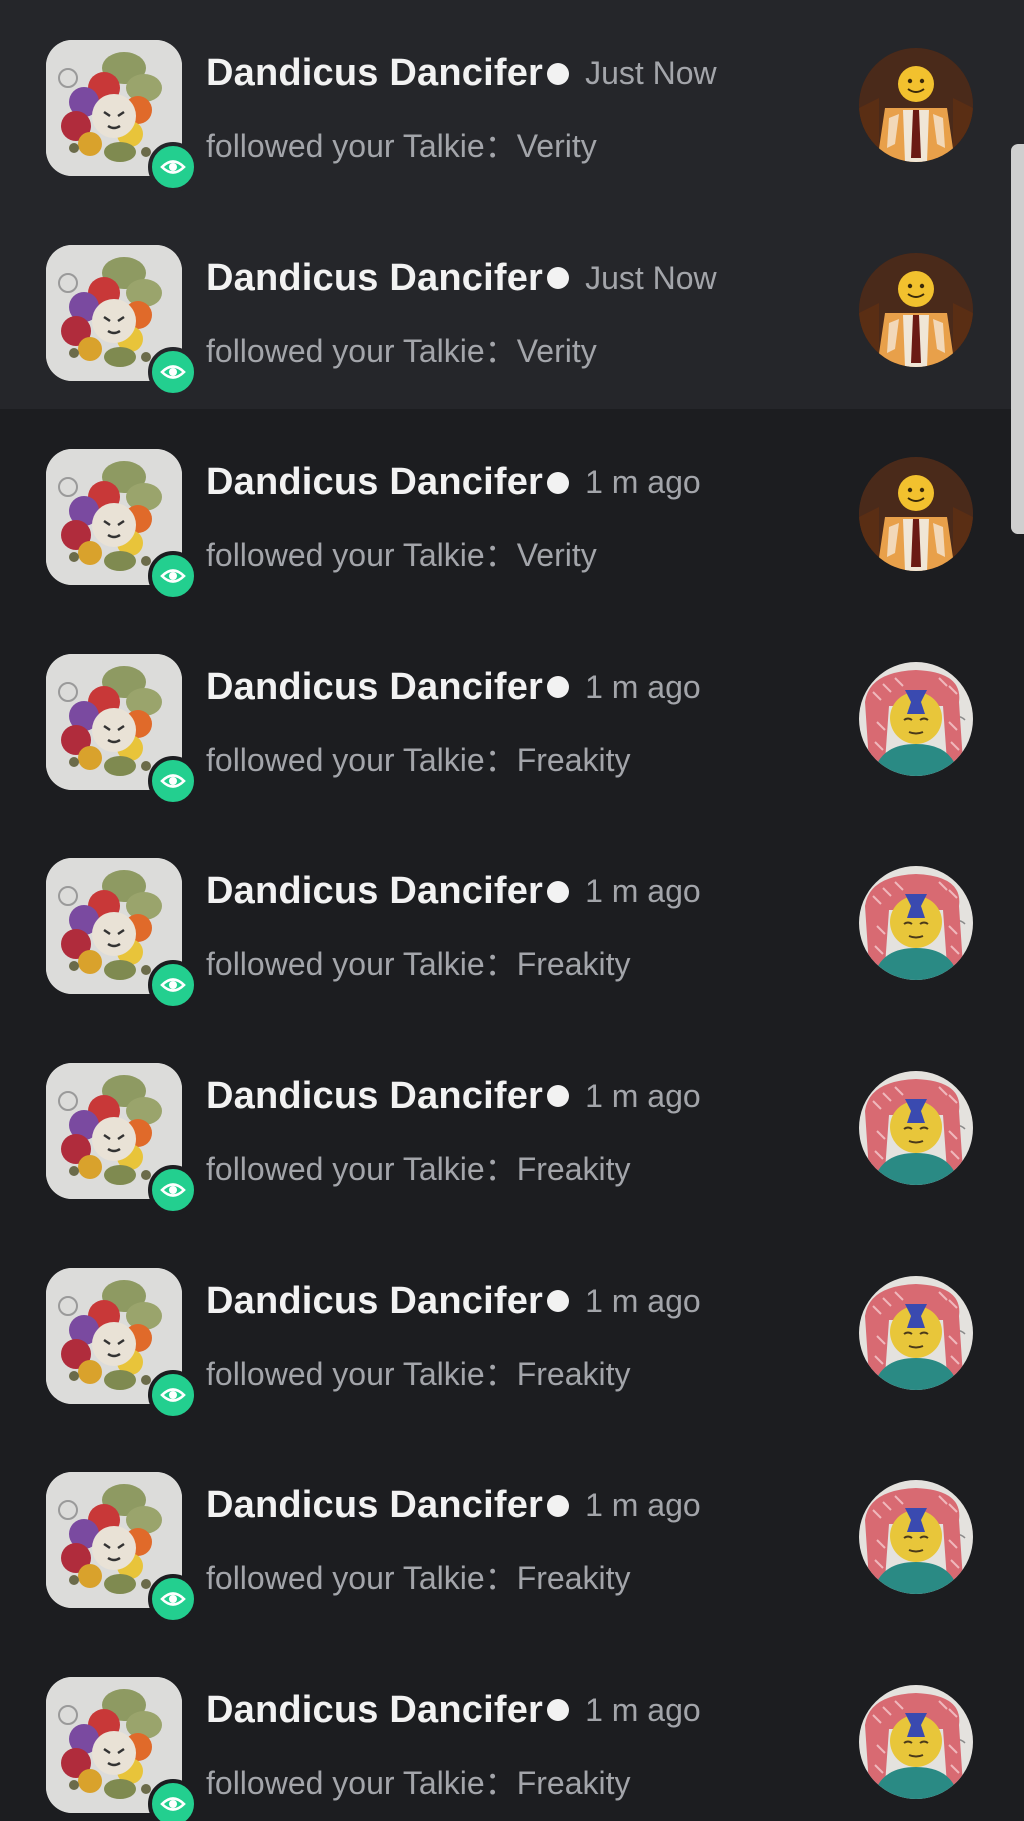  I want to click on verity-character-icon, so click(916, 105).